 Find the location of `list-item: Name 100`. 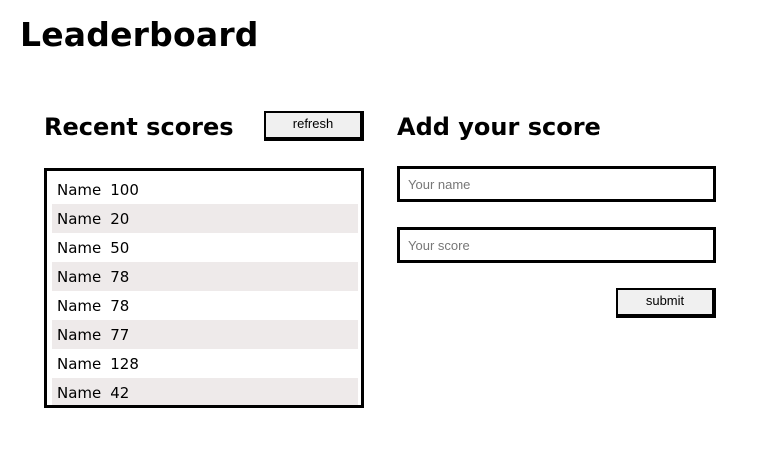

list-item: Name 100 is located at coordinates (205, 189).